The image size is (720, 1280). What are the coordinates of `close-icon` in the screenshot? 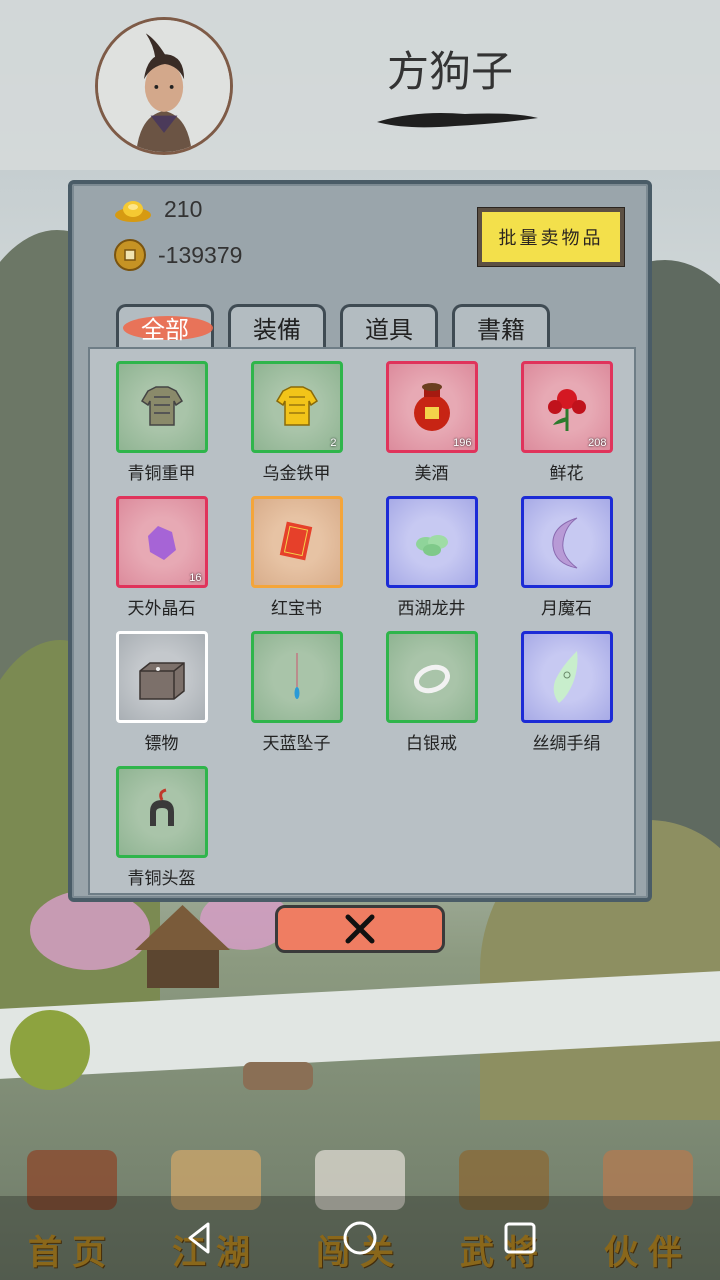 It's located at (360, 929).